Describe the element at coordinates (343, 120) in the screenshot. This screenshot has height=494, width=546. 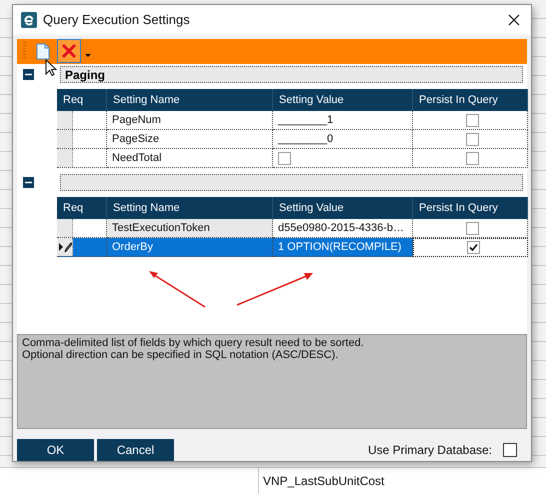
I see `table-cell: ________1` at that location.